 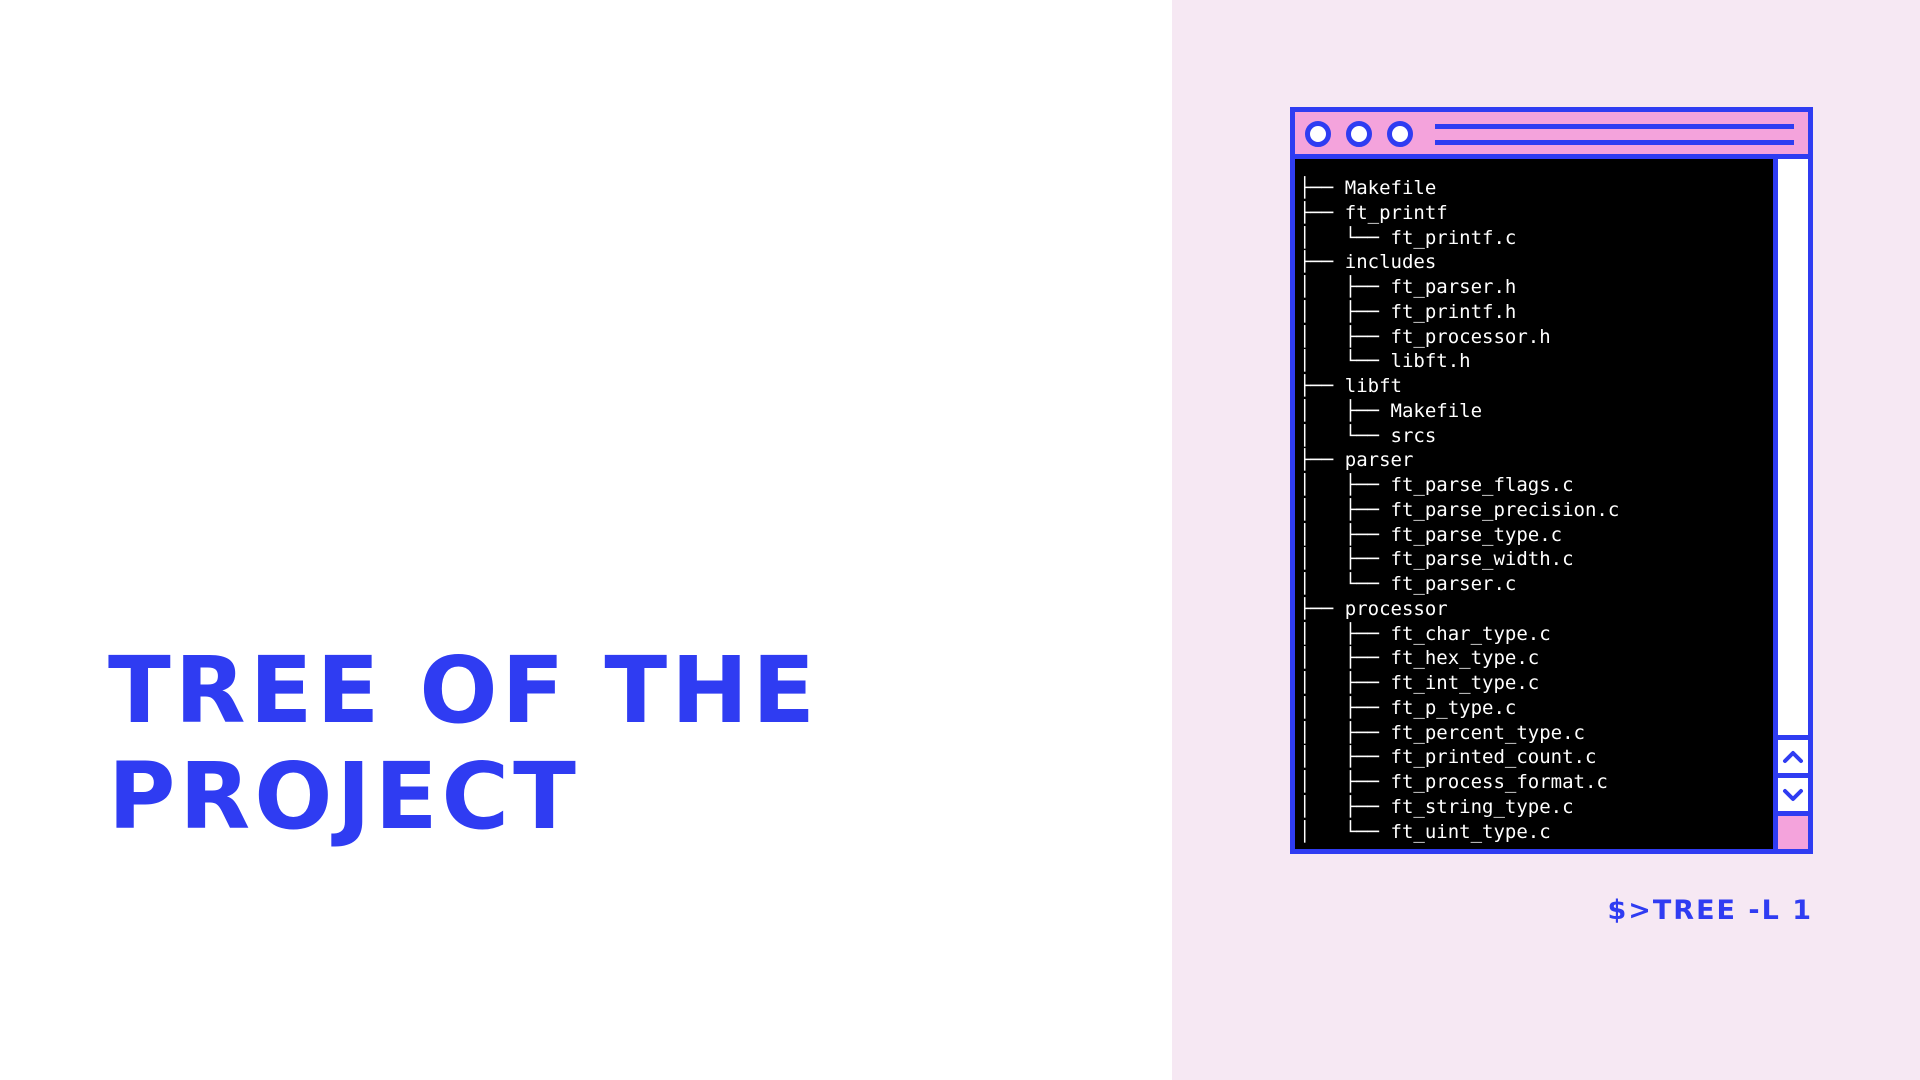 What do you see at coordinates (1425, 831) in the screenshot?
I see `tree-entry: │ └── ft_uint_type.c` at bounding box center [1425, 831].